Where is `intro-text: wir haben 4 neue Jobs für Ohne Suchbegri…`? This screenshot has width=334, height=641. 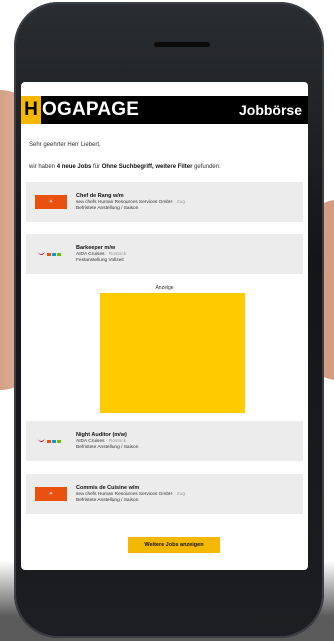
intro-text: wir haben 4 neue Jobs für Ohne Suchbegri… is located at coordinates (125, 167).